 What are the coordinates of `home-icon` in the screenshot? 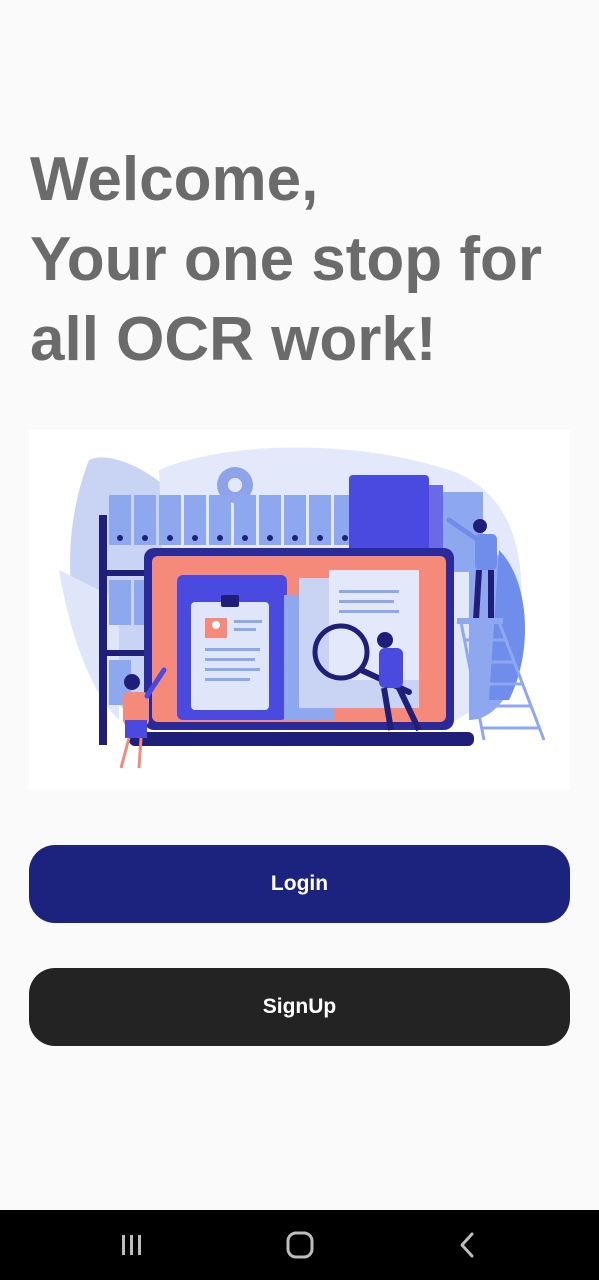 It's located at (300, 1245).